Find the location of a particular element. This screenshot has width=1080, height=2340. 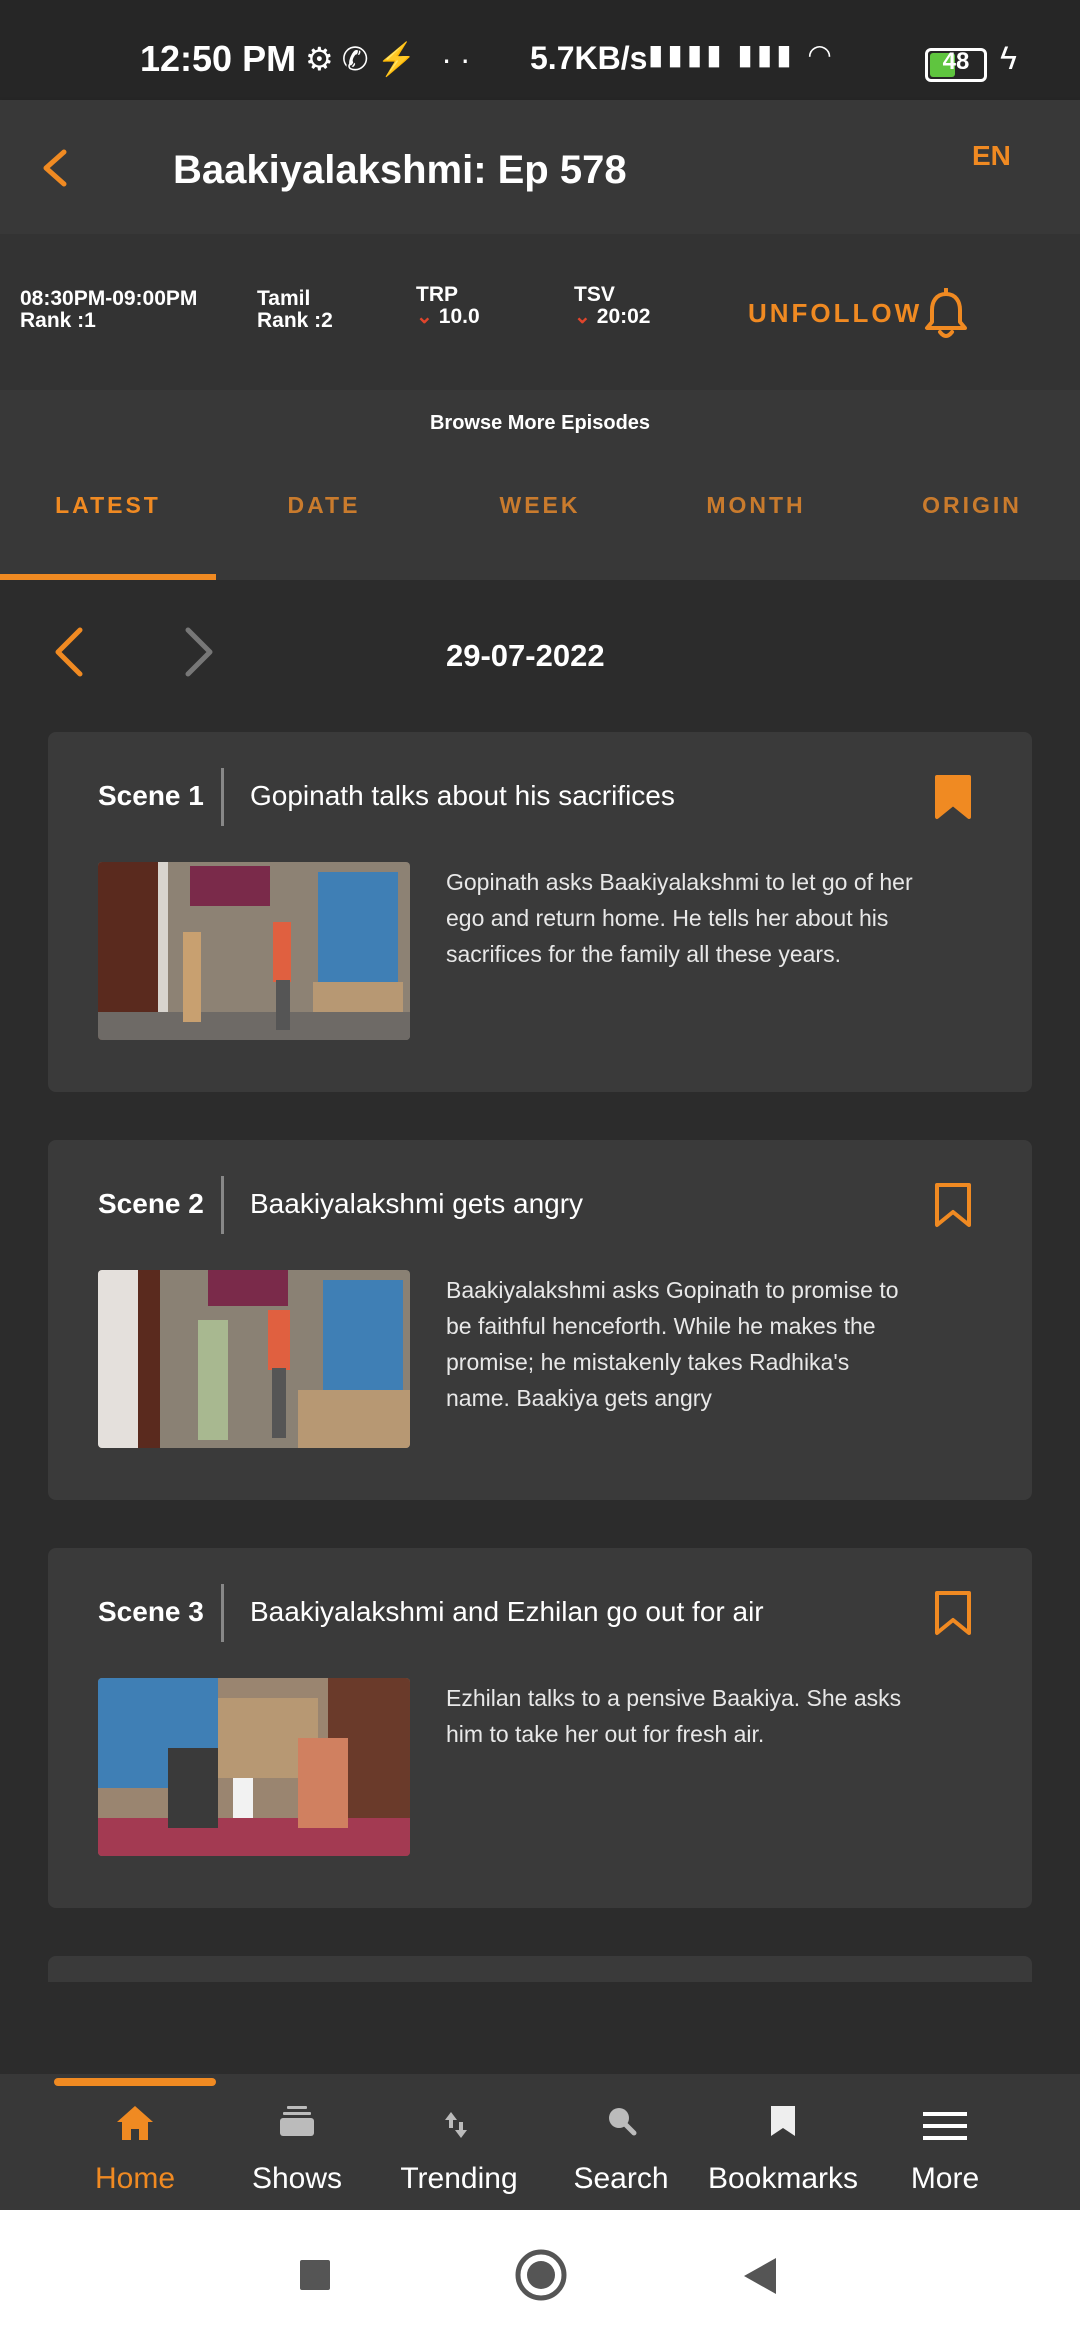

app-bar: Baakiyalakshmi: Ep 578 EN is located at coordinates (540, 167).